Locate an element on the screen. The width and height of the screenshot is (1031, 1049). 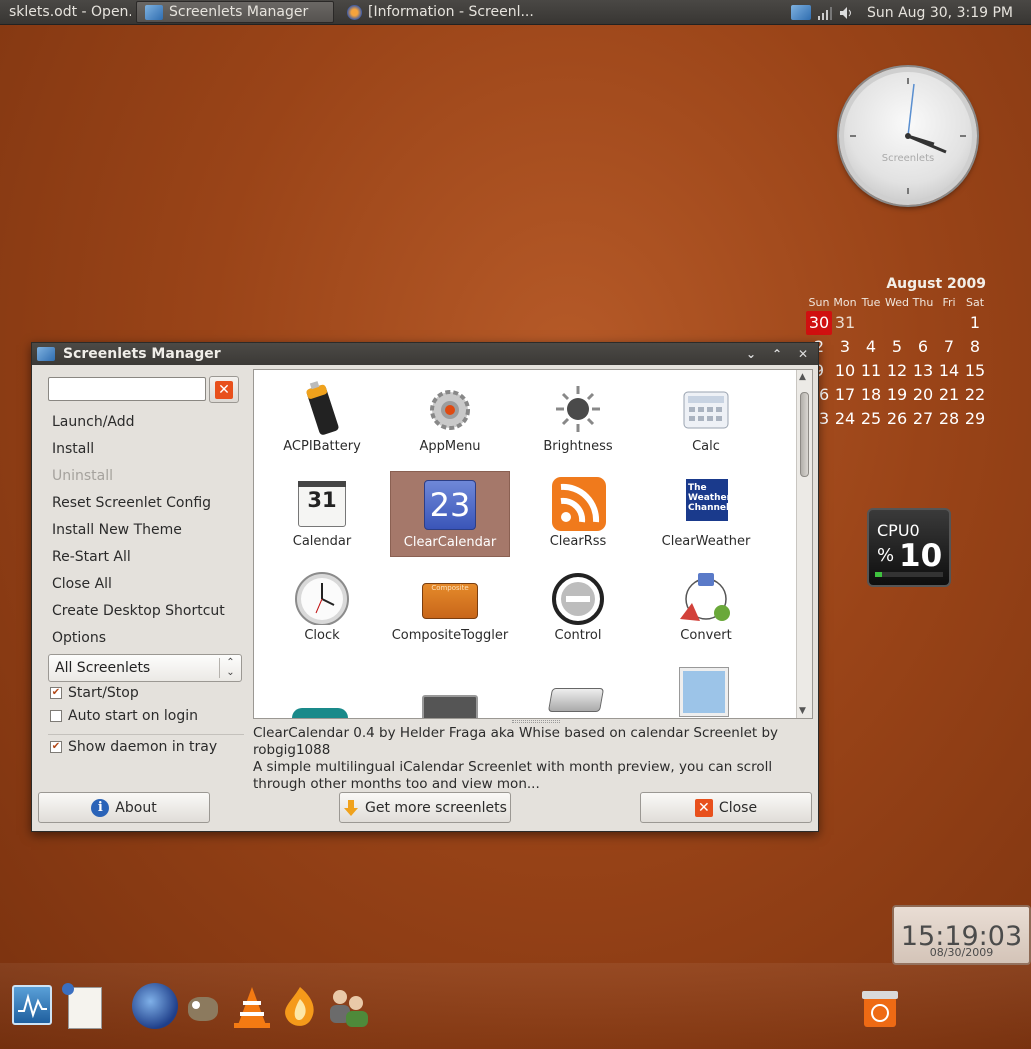
action-create-shortcut: Create Desktop Shortcut is located at coordinates (138, 611).